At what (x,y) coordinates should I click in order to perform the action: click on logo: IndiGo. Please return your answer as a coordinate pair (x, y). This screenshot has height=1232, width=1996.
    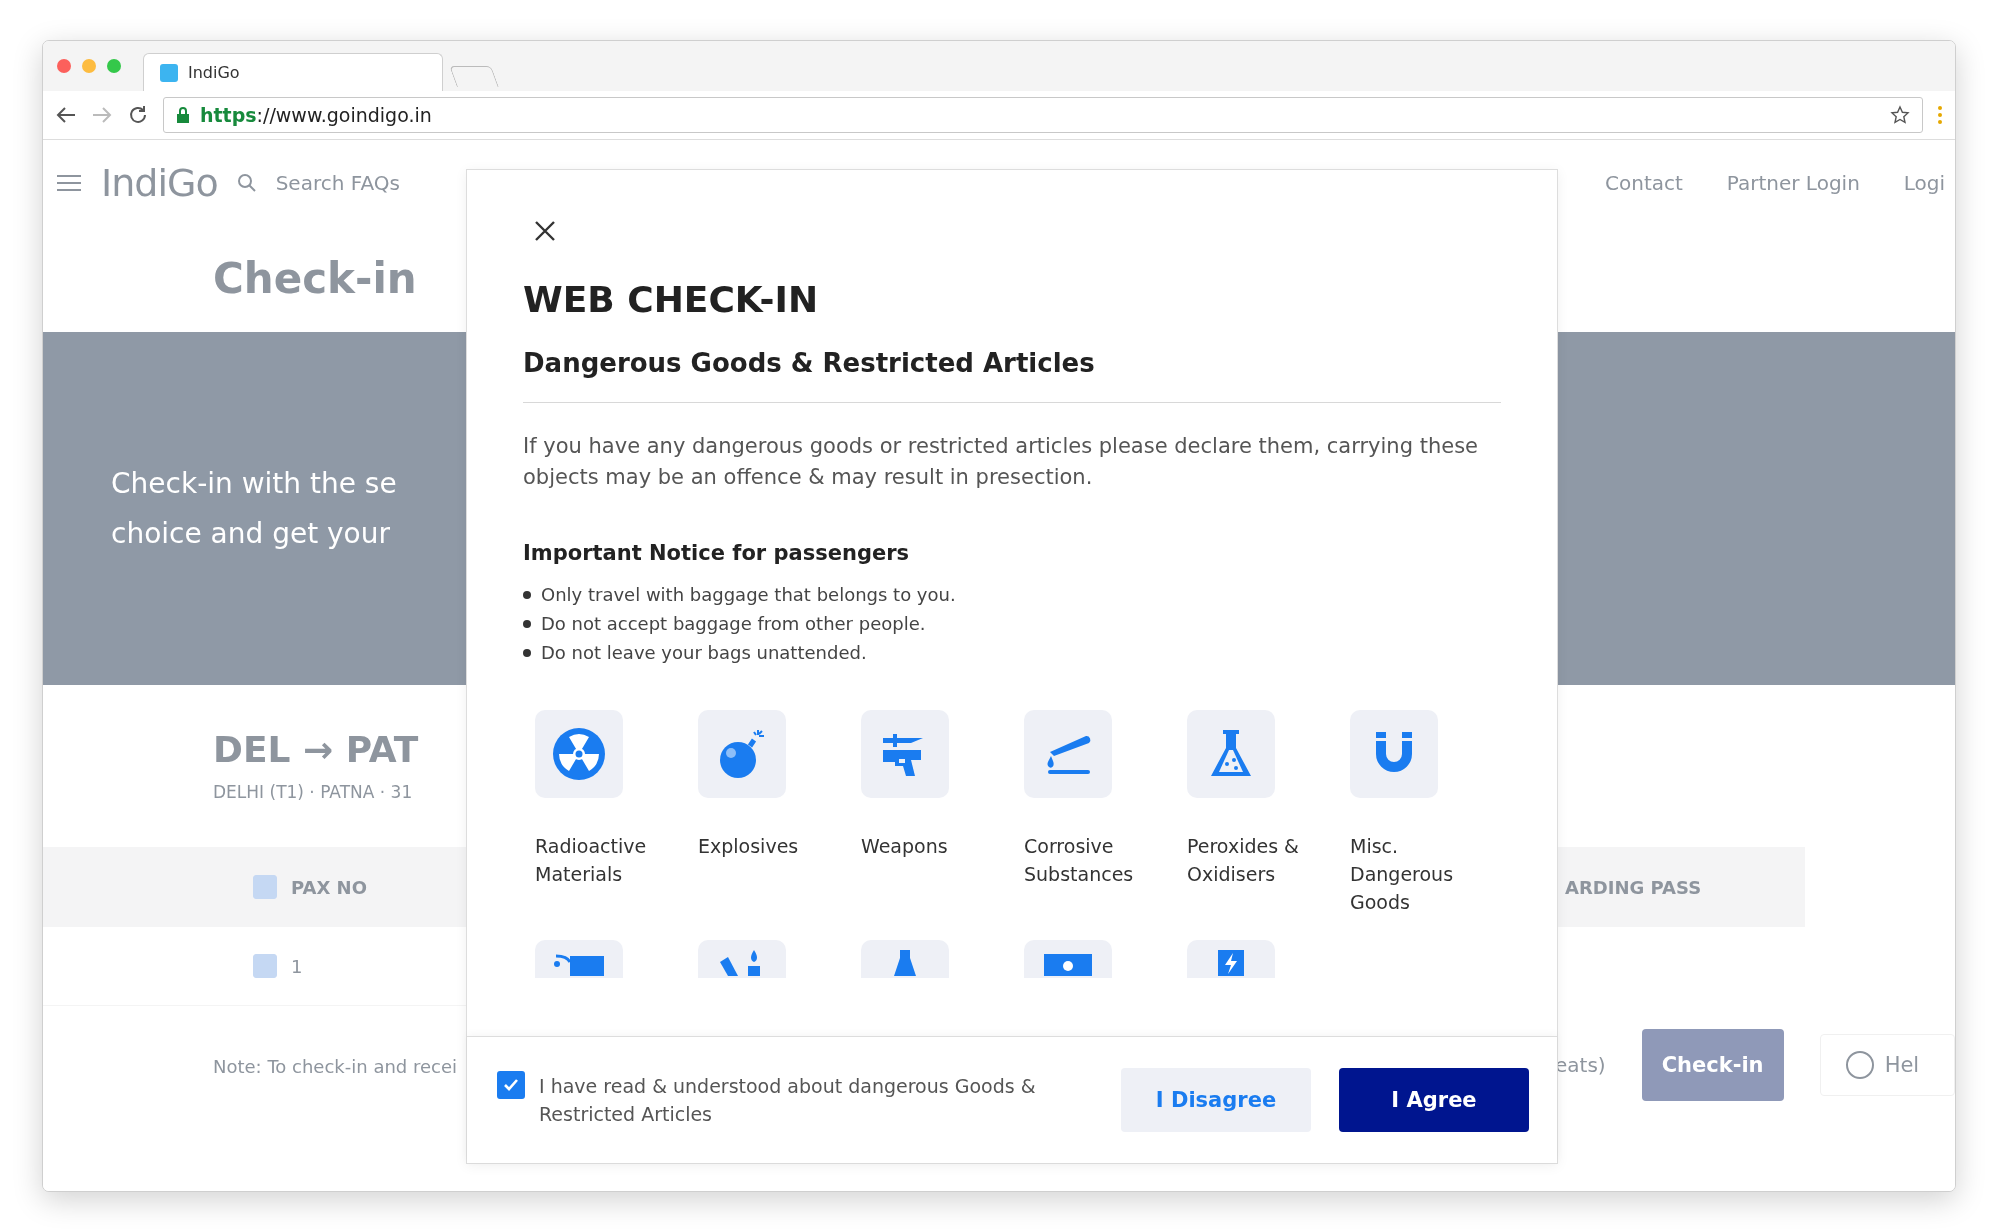
    Looking at the image, I should click on (159, 182).